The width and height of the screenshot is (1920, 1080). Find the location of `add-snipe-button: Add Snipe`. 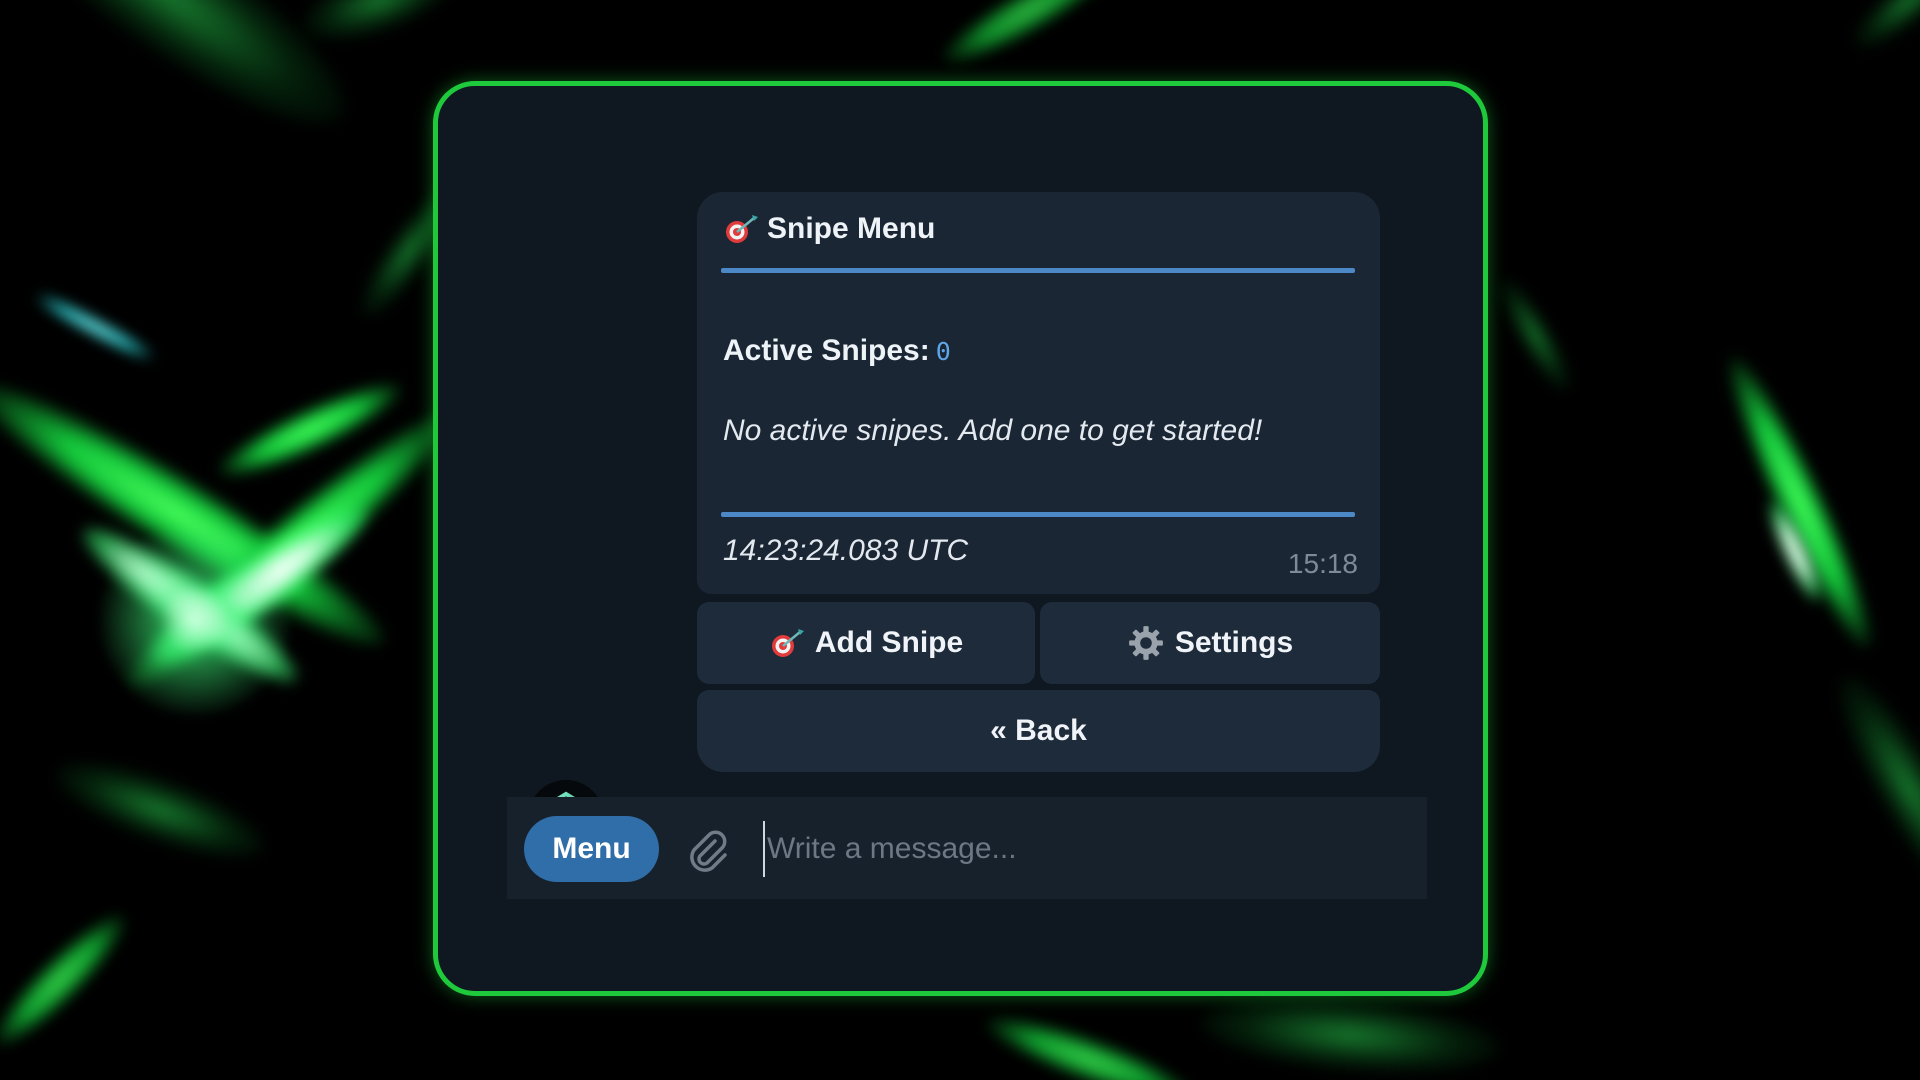

add-snipe-button: Add Snipe is located at coordinates (866, 643).